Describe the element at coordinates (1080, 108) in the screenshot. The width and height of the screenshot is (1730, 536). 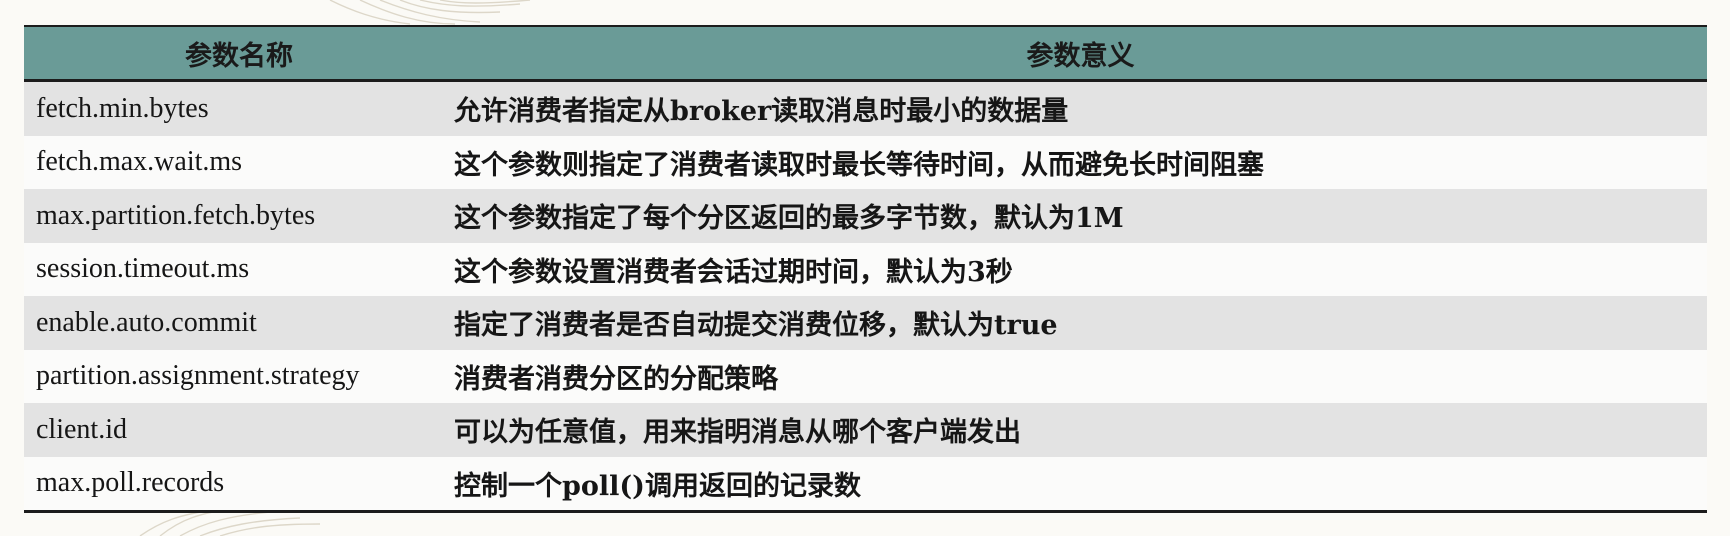
I see `param-meaning: 允许消费者指定从broker读取消息时最小的数据量` at that location.